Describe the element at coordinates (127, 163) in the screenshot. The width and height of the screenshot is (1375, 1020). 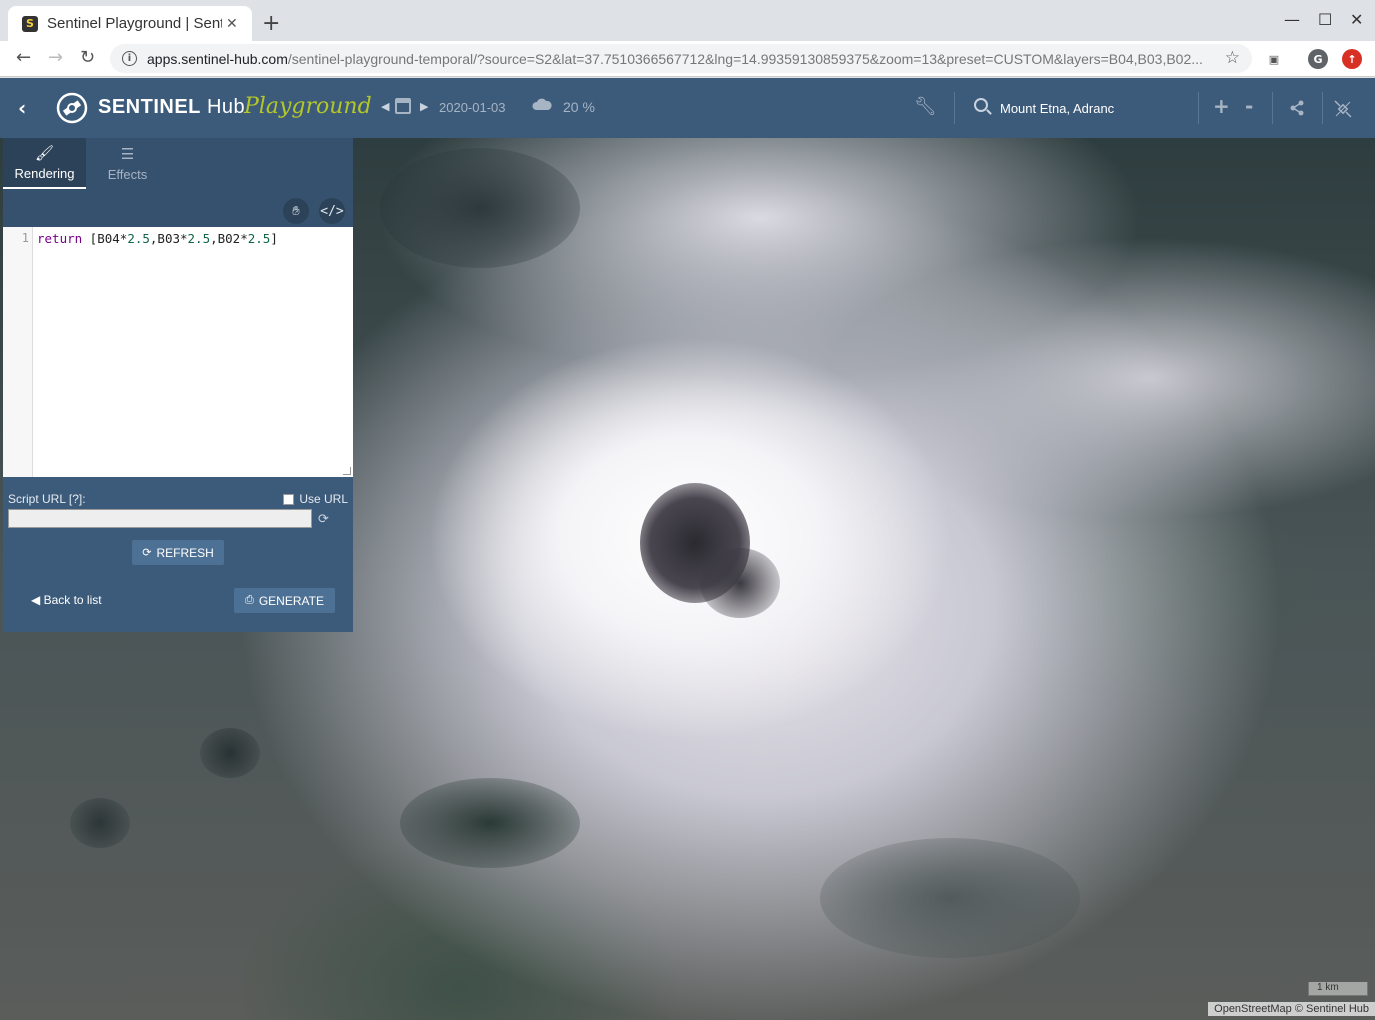
I see `tab-effects: ☰ Effects` at that location.